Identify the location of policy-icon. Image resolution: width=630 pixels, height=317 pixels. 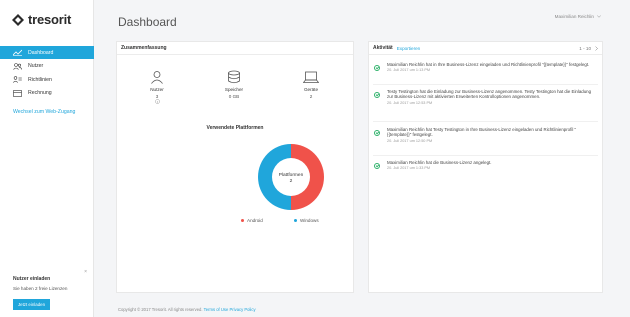
(17, 80).